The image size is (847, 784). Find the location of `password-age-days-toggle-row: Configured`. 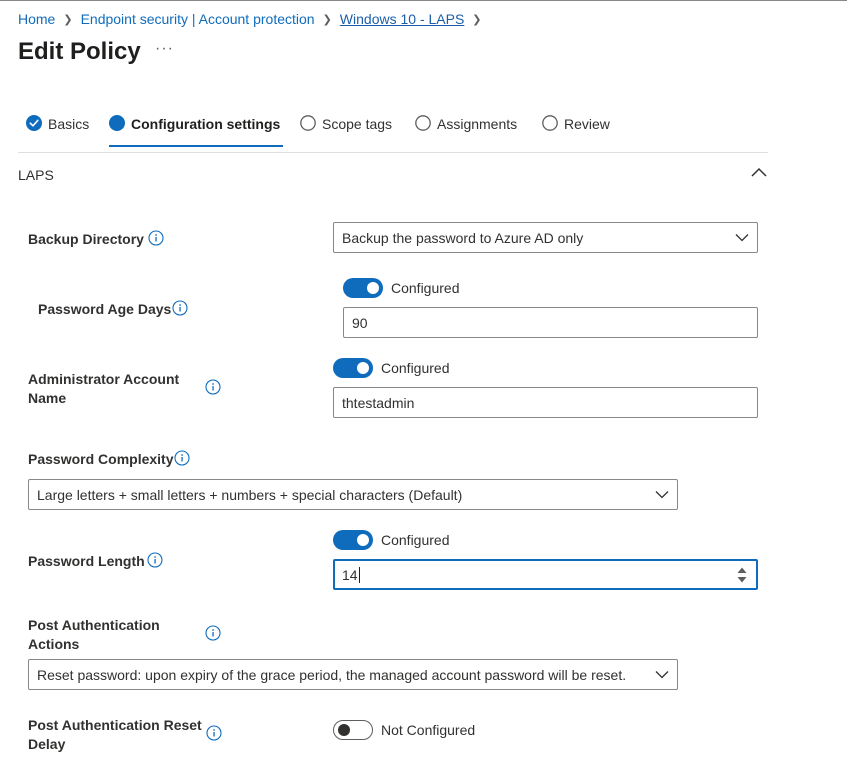

password-age-days-toggle-row: Configured is located at coordinates (401, 288).